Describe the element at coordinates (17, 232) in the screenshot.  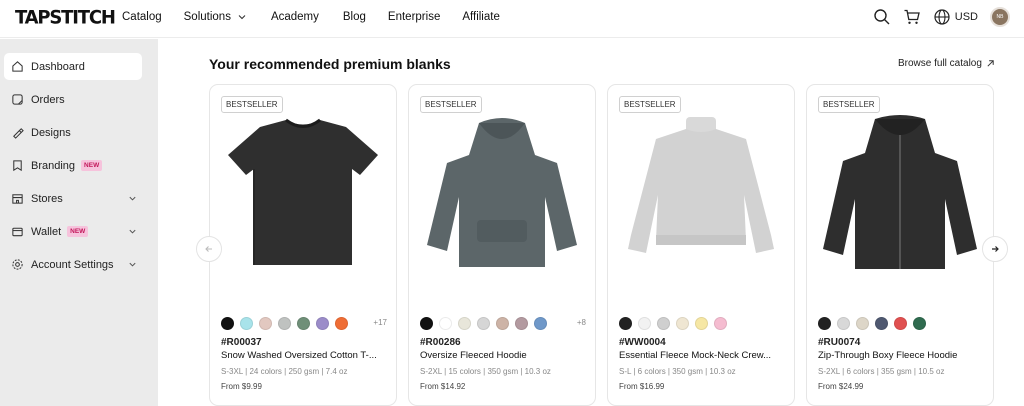
I see `wallet-icon` at that location.